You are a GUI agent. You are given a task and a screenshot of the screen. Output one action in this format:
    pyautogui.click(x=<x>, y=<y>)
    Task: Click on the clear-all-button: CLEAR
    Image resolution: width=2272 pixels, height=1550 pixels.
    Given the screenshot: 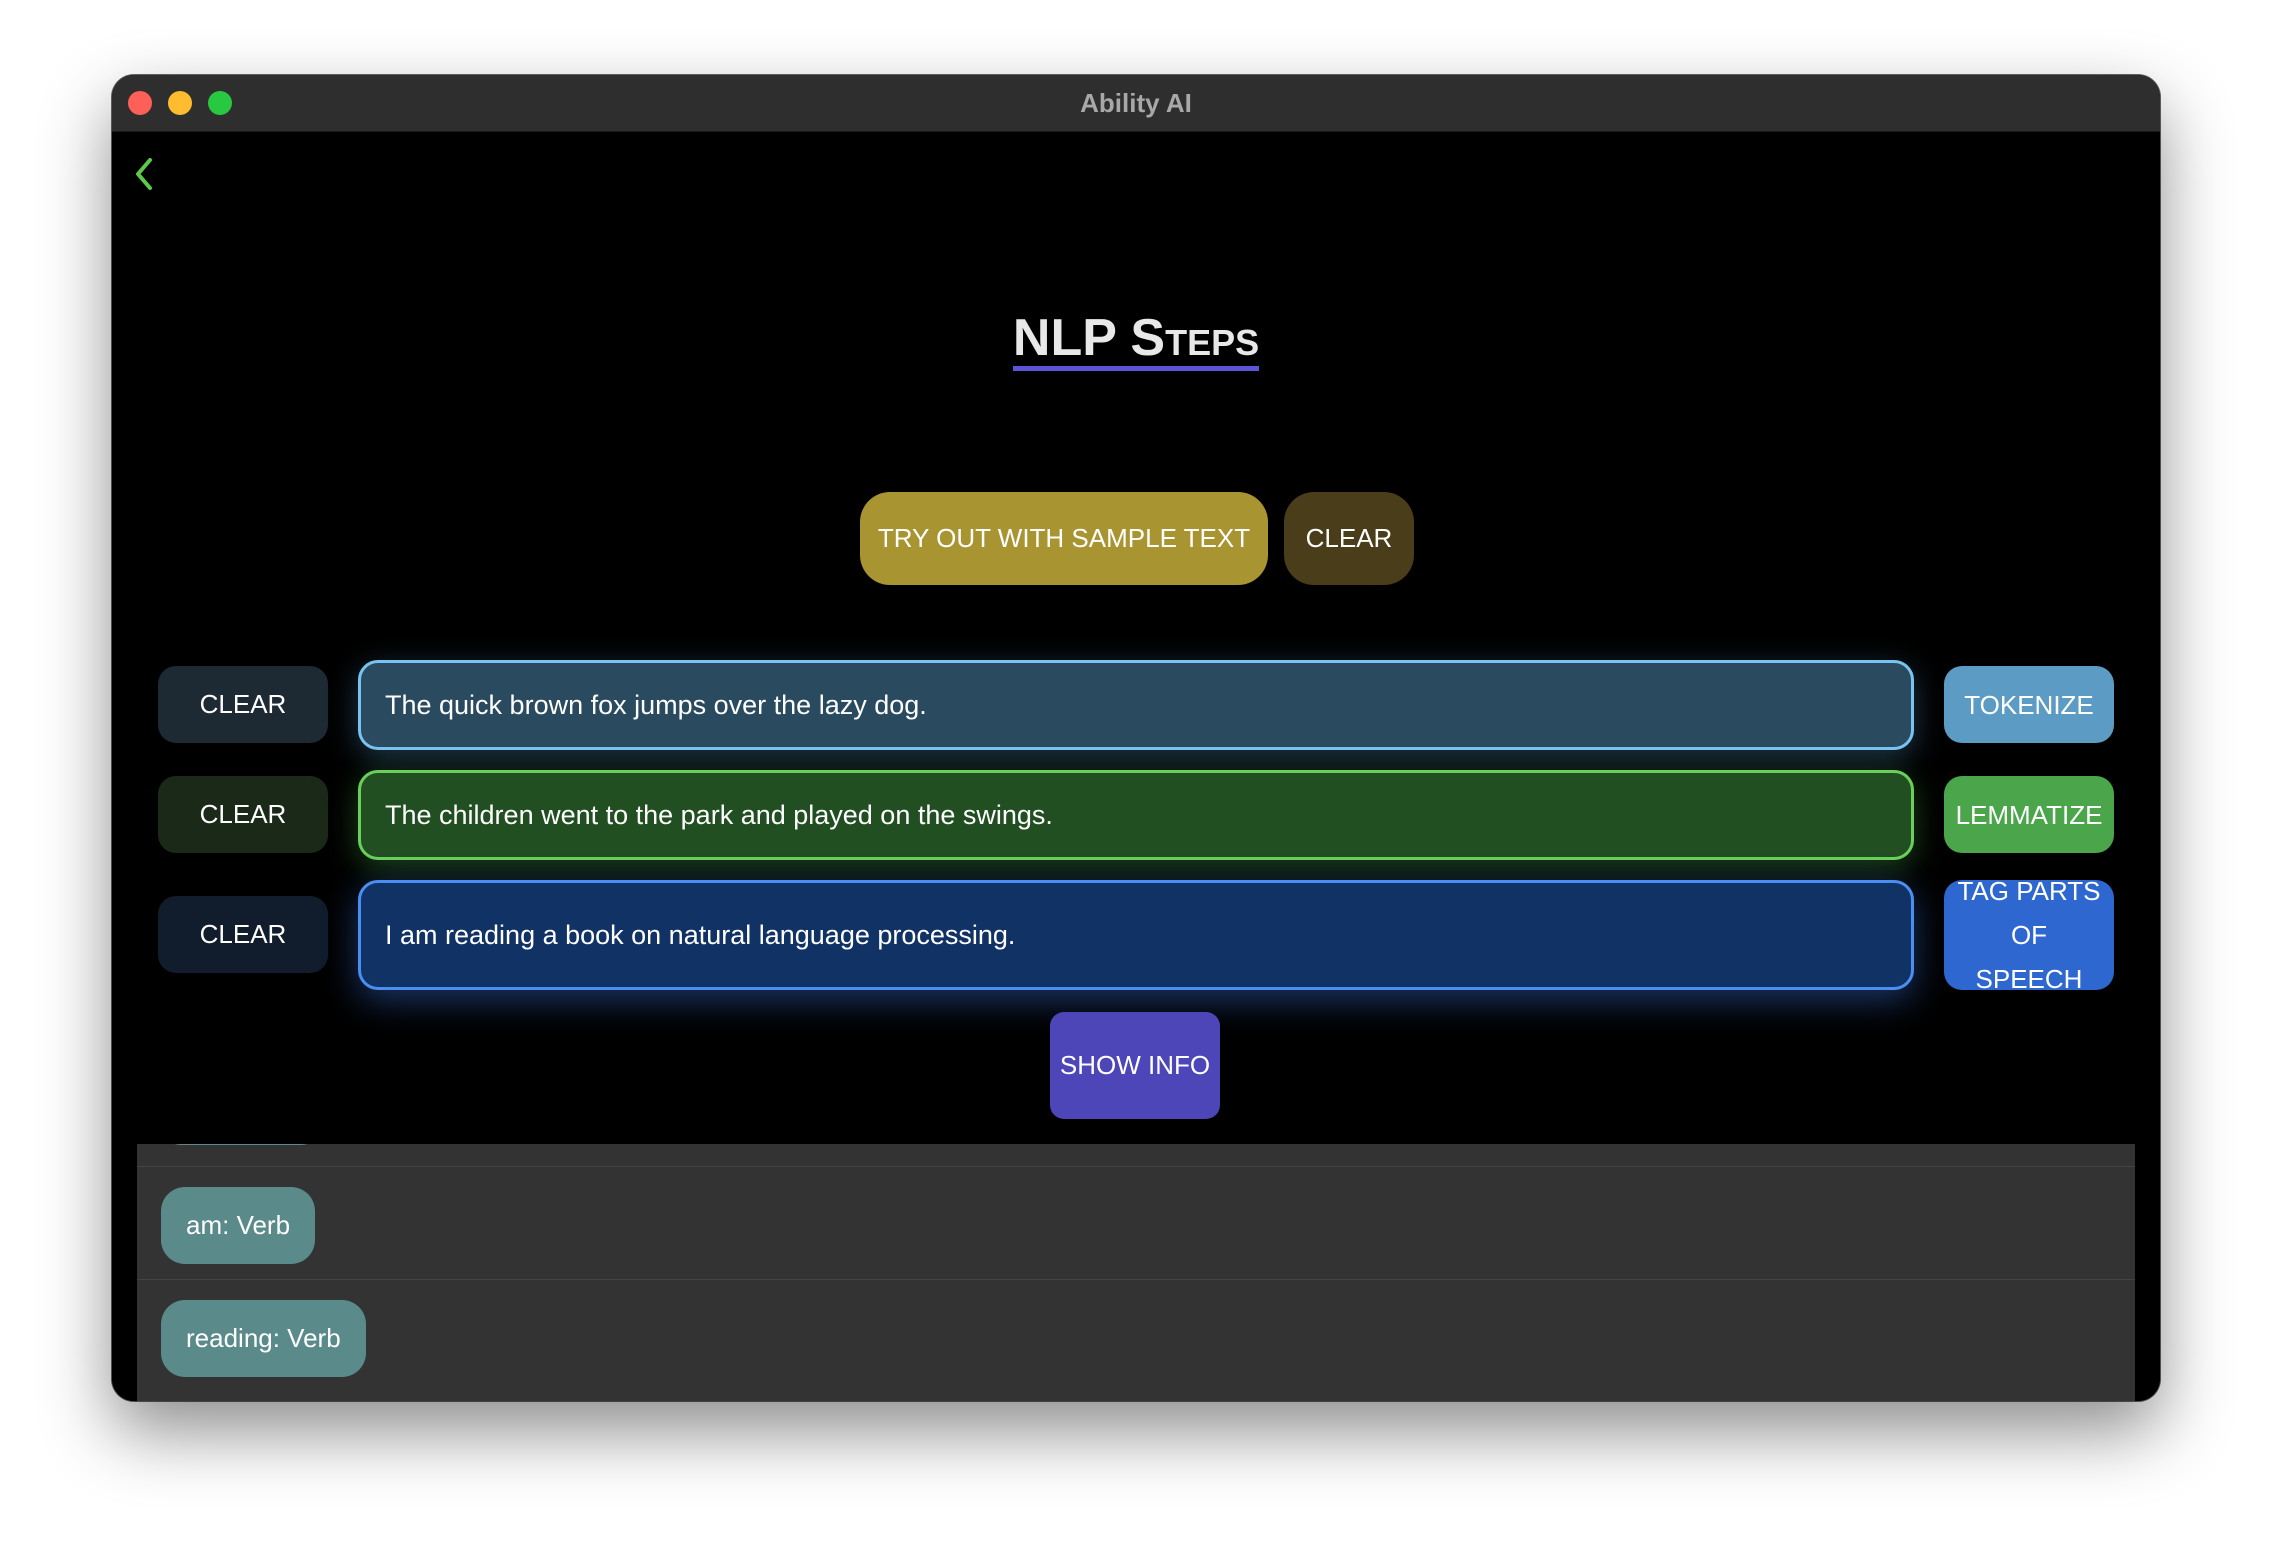 What is the action you would take?
    pyautogui.click(x=1349, y=538)
    